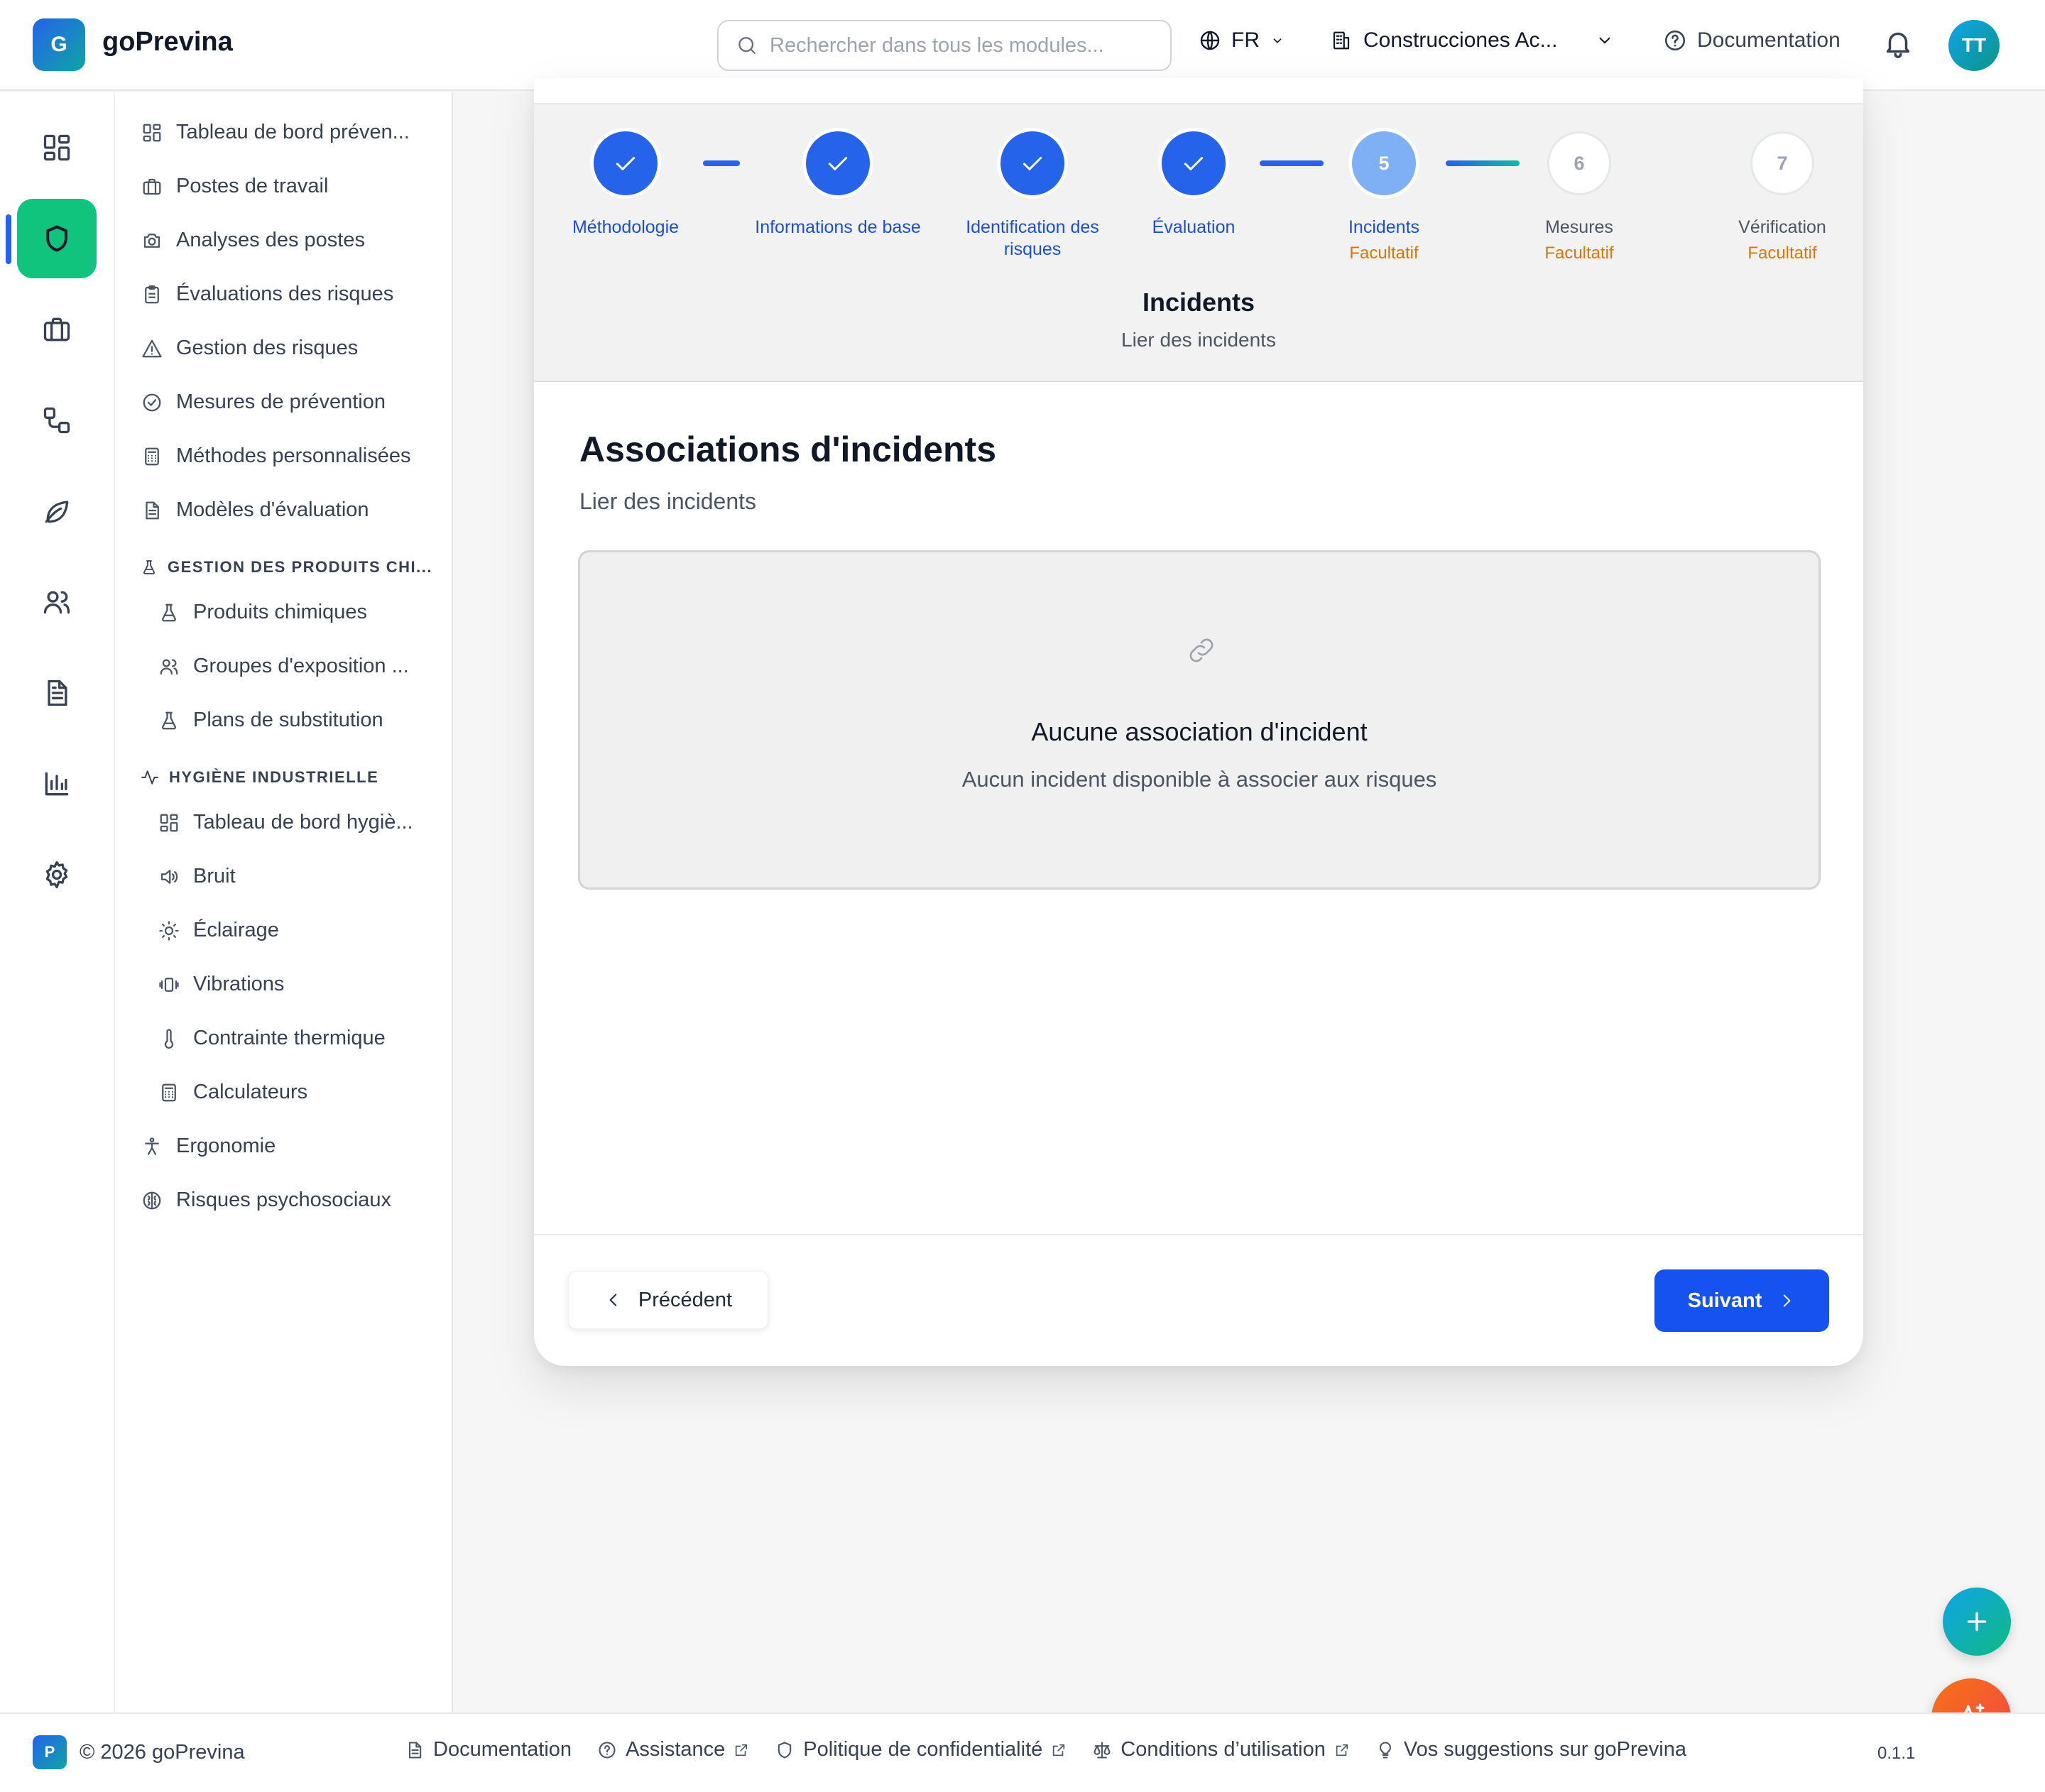 Image resolution: width=2045 pixels, height=1792 pixels. Describe the element at coordinates (57, 784) in the screenshot. I see `rail-reports` at that location.